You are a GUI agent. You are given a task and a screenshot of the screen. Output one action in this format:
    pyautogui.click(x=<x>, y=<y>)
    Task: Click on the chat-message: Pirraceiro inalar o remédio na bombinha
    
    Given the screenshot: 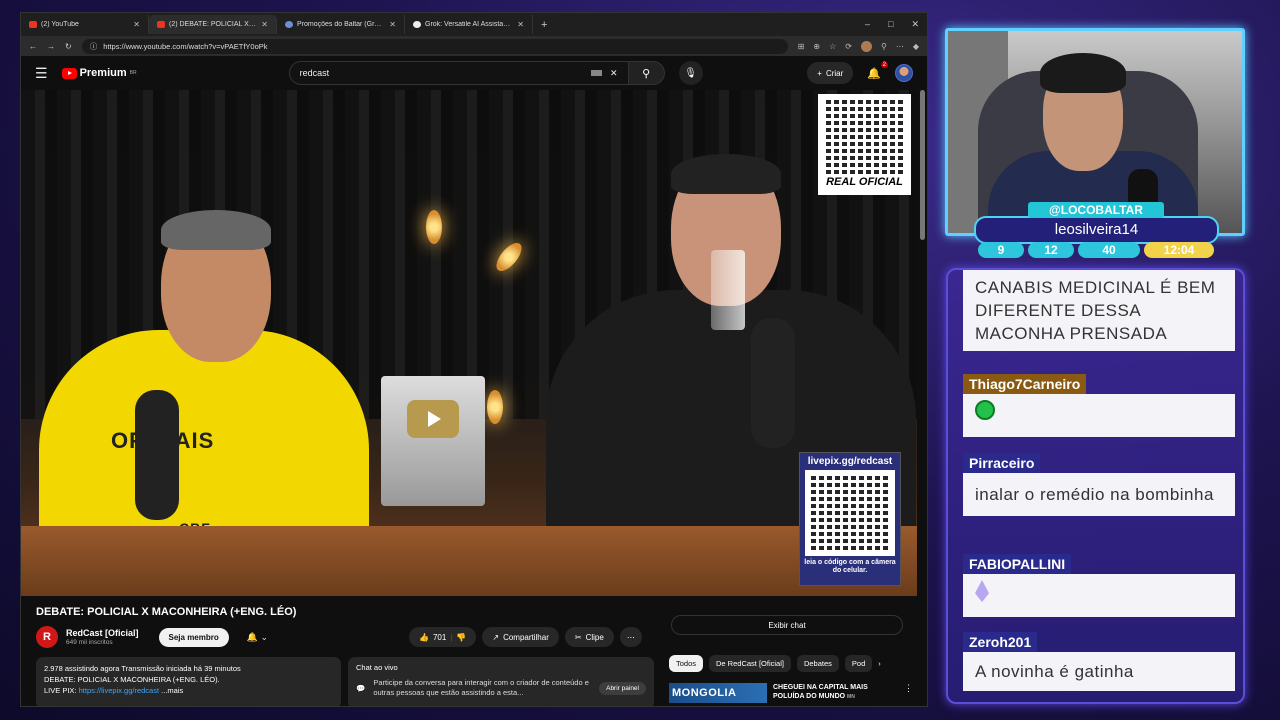 What is the action you would take?
    pyautogui.click(x=1099, y=484)
    